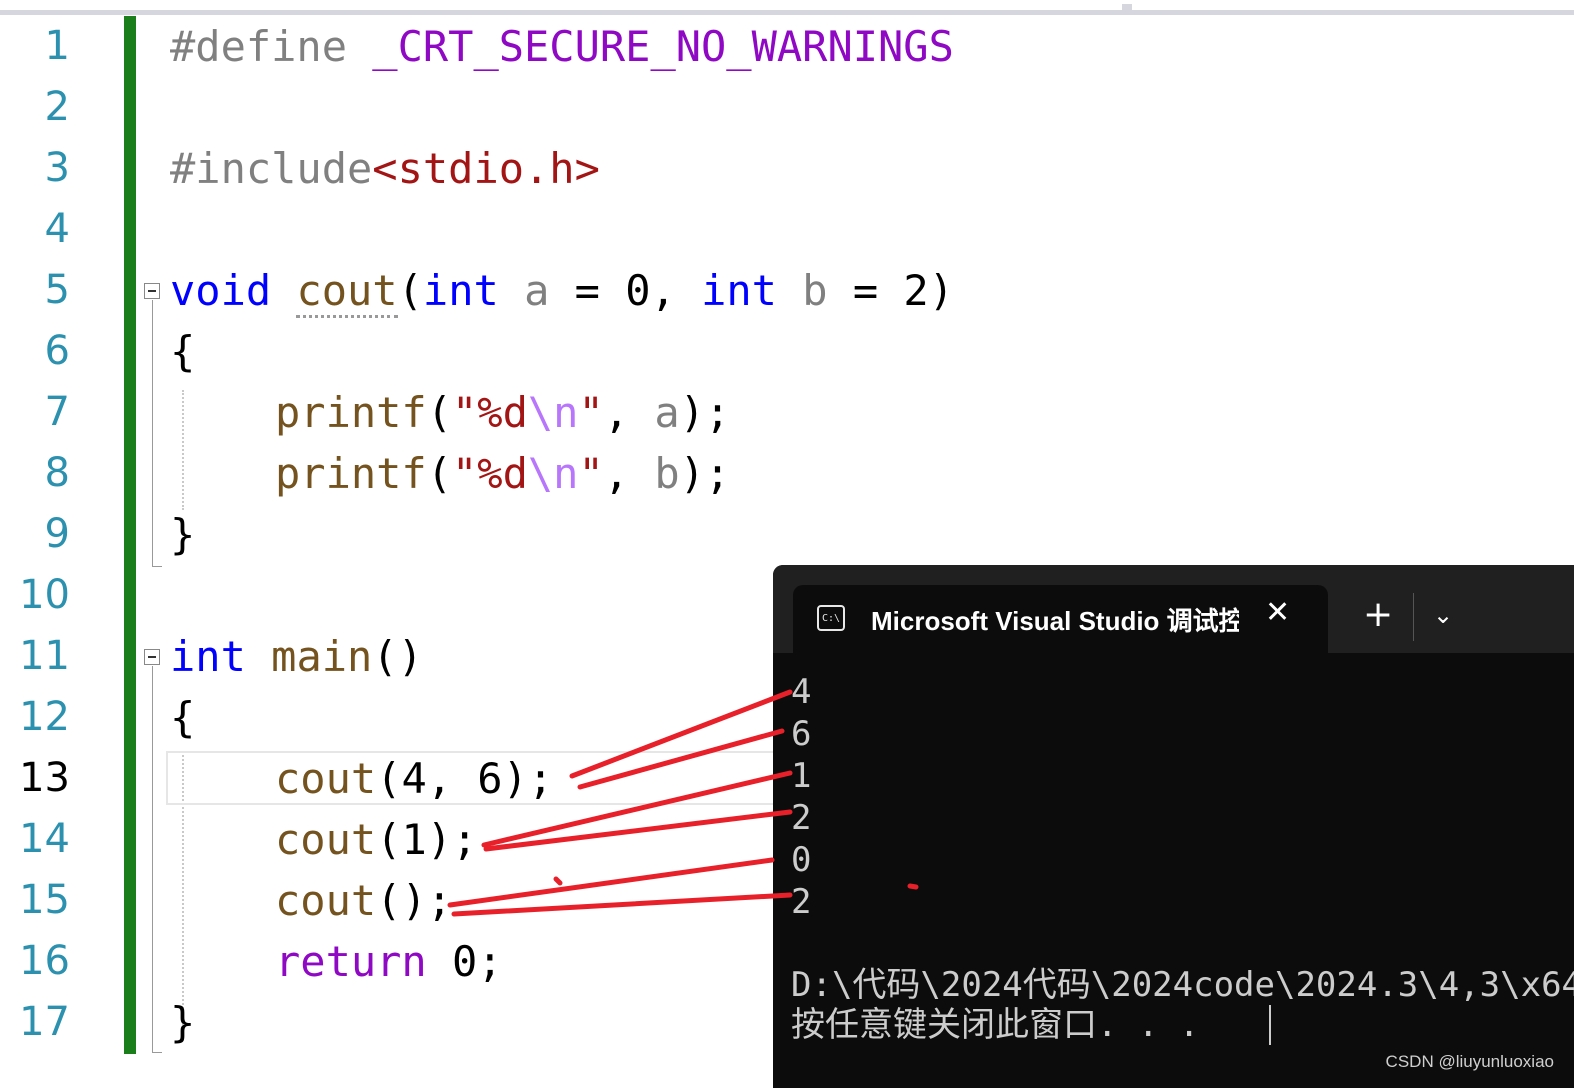  Describe the element at coordinates (130, 535) in the screenshot. I see `change-tracking-bar` at that location.